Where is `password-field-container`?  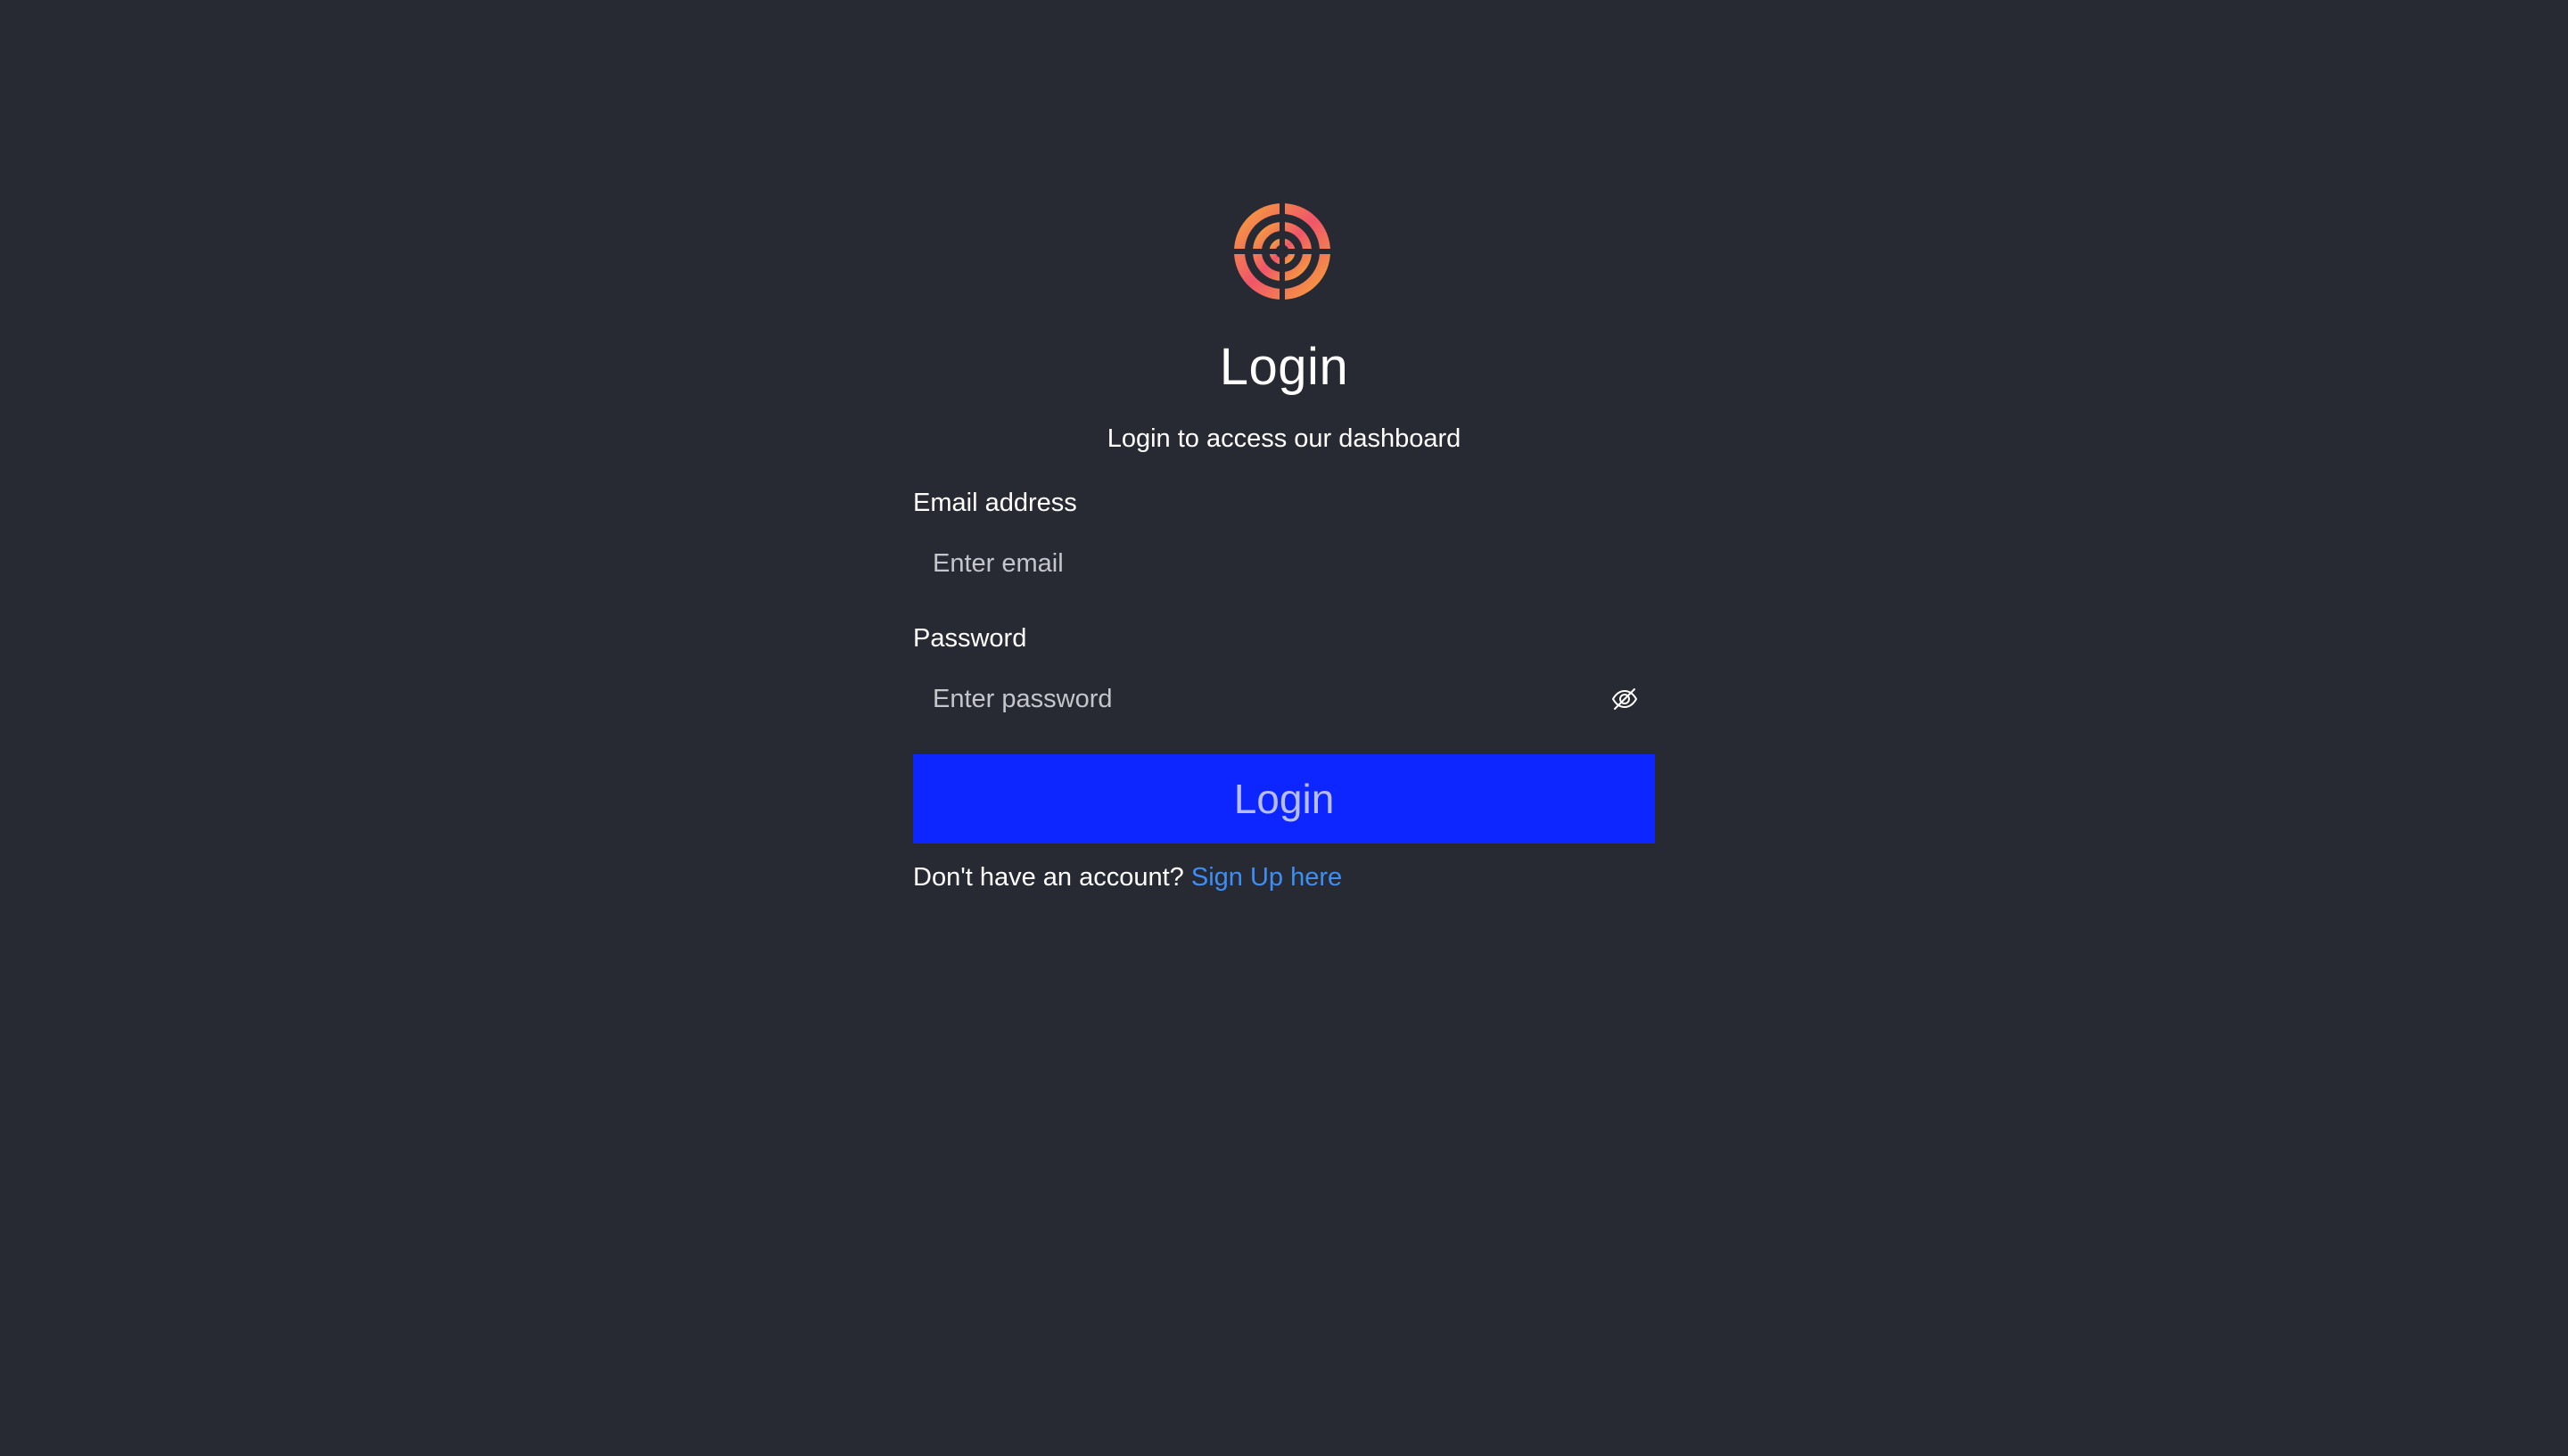 password-field-container is located at coordinates (1284, 699).